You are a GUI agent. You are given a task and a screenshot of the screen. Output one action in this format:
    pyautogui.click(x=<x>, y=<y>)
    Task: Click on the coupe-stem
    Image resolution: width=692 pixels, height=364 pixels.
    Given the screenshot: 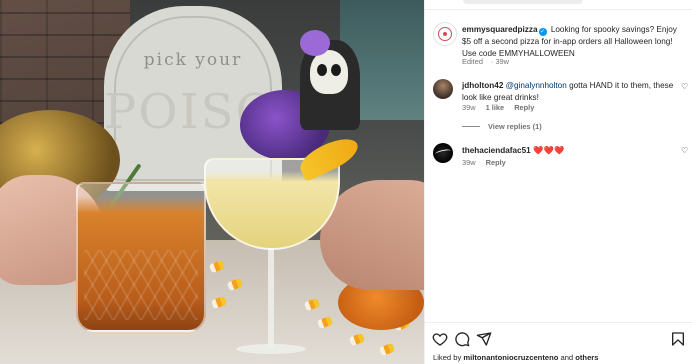 What is the action you would take?
    pyautogui.click(x=271, y=298)
    